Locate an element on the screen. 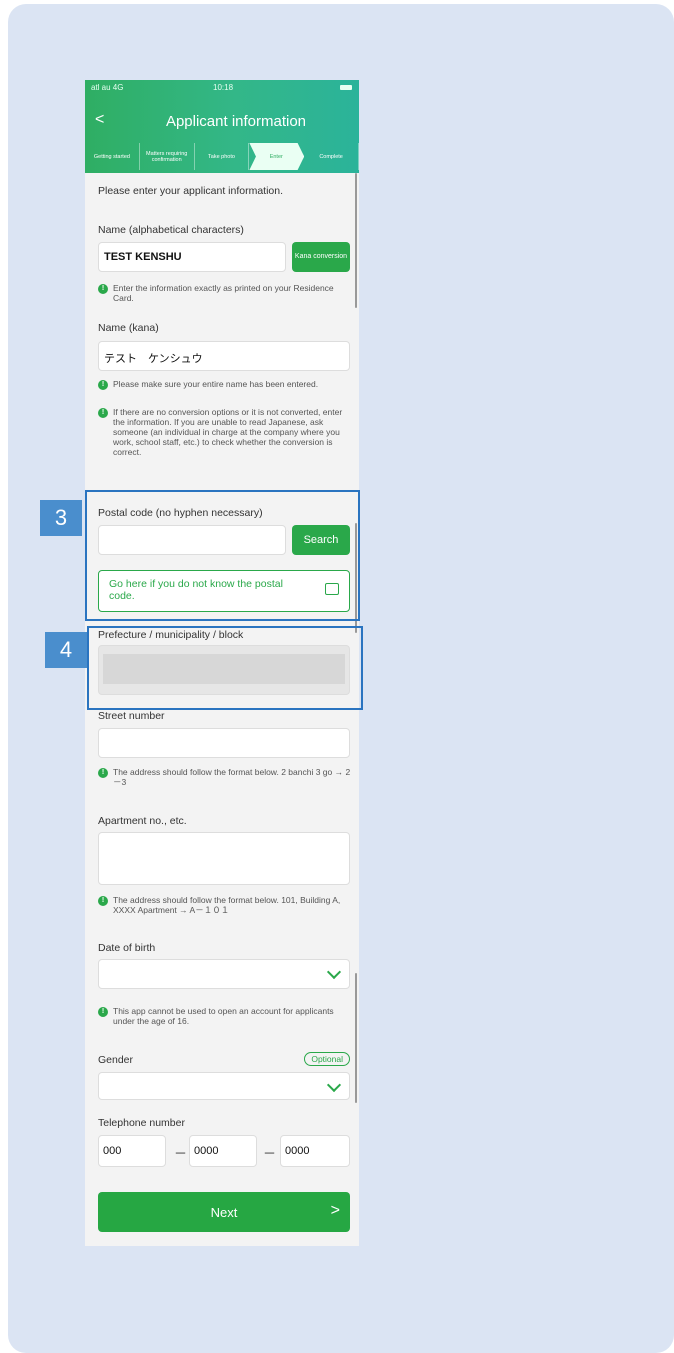  chevron-right-icon: > is located at coordinates (335, 1210).